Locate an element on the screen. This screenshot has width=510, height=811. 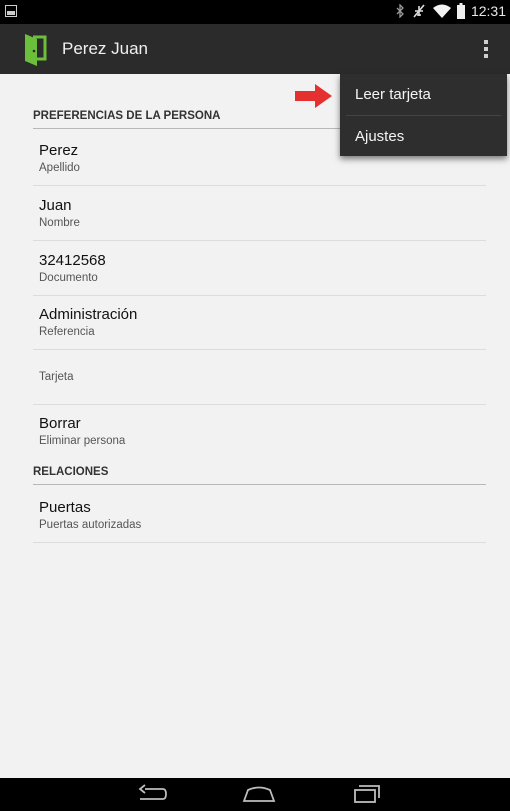
page-title: Perez Juan is located at coordinates (105, 48).